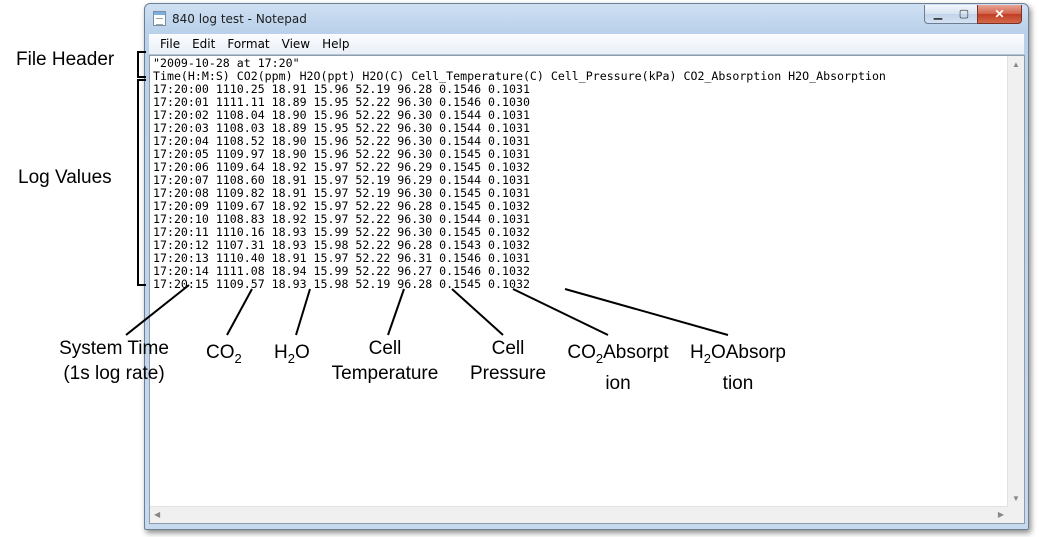 Image resolution: width=1039 pixels, height=537 pixels. I want to click on h2o-absorption-label: H2OAbsorp tion, so click(738, 368).